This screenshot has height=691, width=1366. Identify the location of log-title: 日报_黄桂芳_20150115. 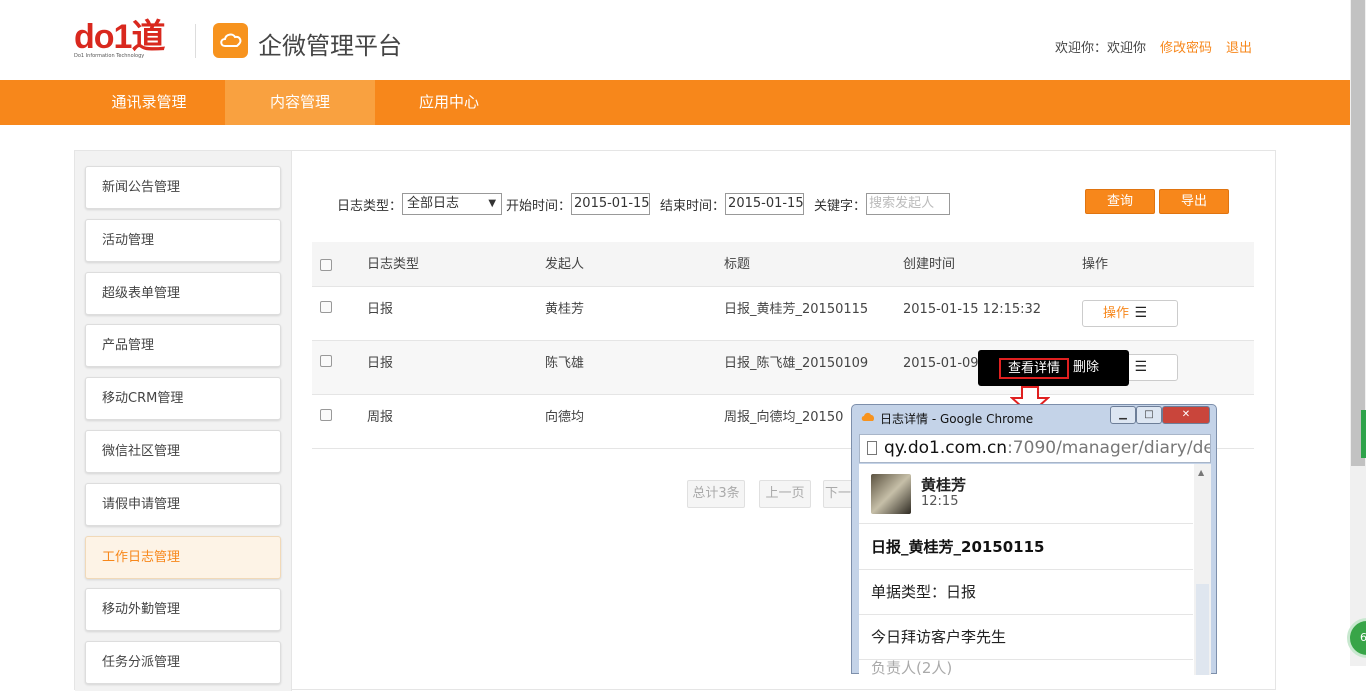
(1026, 547).